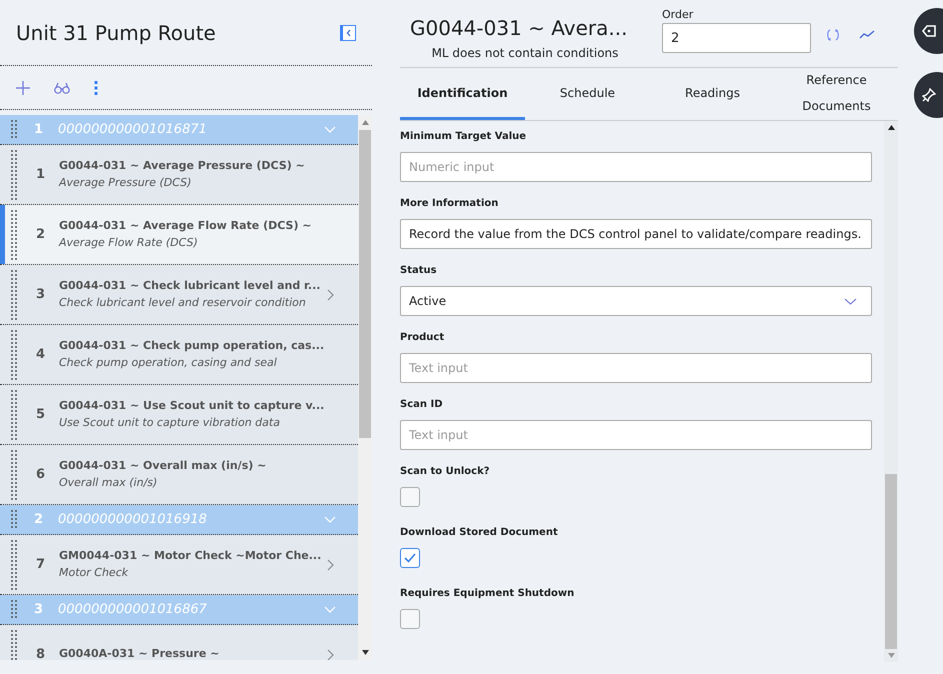 Image resolution: width=943 pixels, height=674 pixels. What do you see at coordinates (23, 87) in the screenshot?
I see `add-icon` at bounding box center [23, 87].